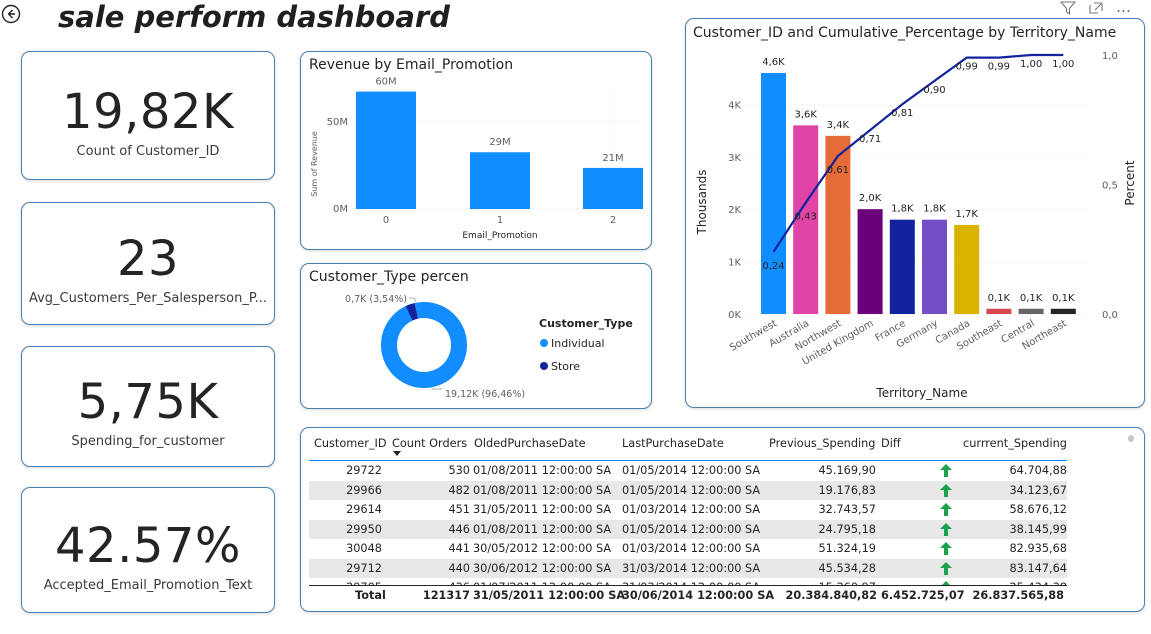  What do you see at coordinates (148, 546) in the screenshot?
I see `kpi-value: 42.57%` at bounding box center [148, 546].